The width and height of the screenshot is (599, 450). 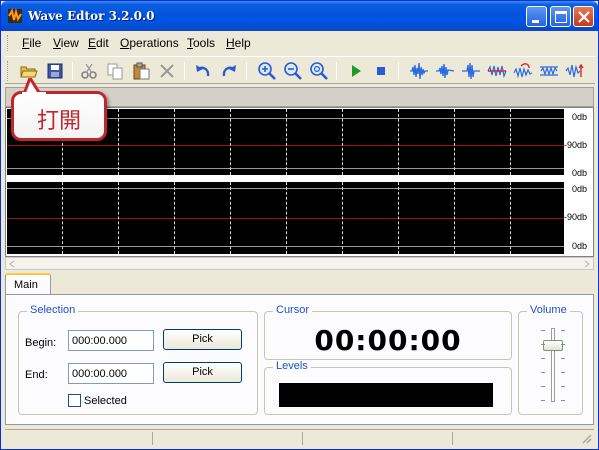 What do you see at coordinates (15, 15) in the screenshot?
I see `app-logo-icon` at bounding box center [15, 15].